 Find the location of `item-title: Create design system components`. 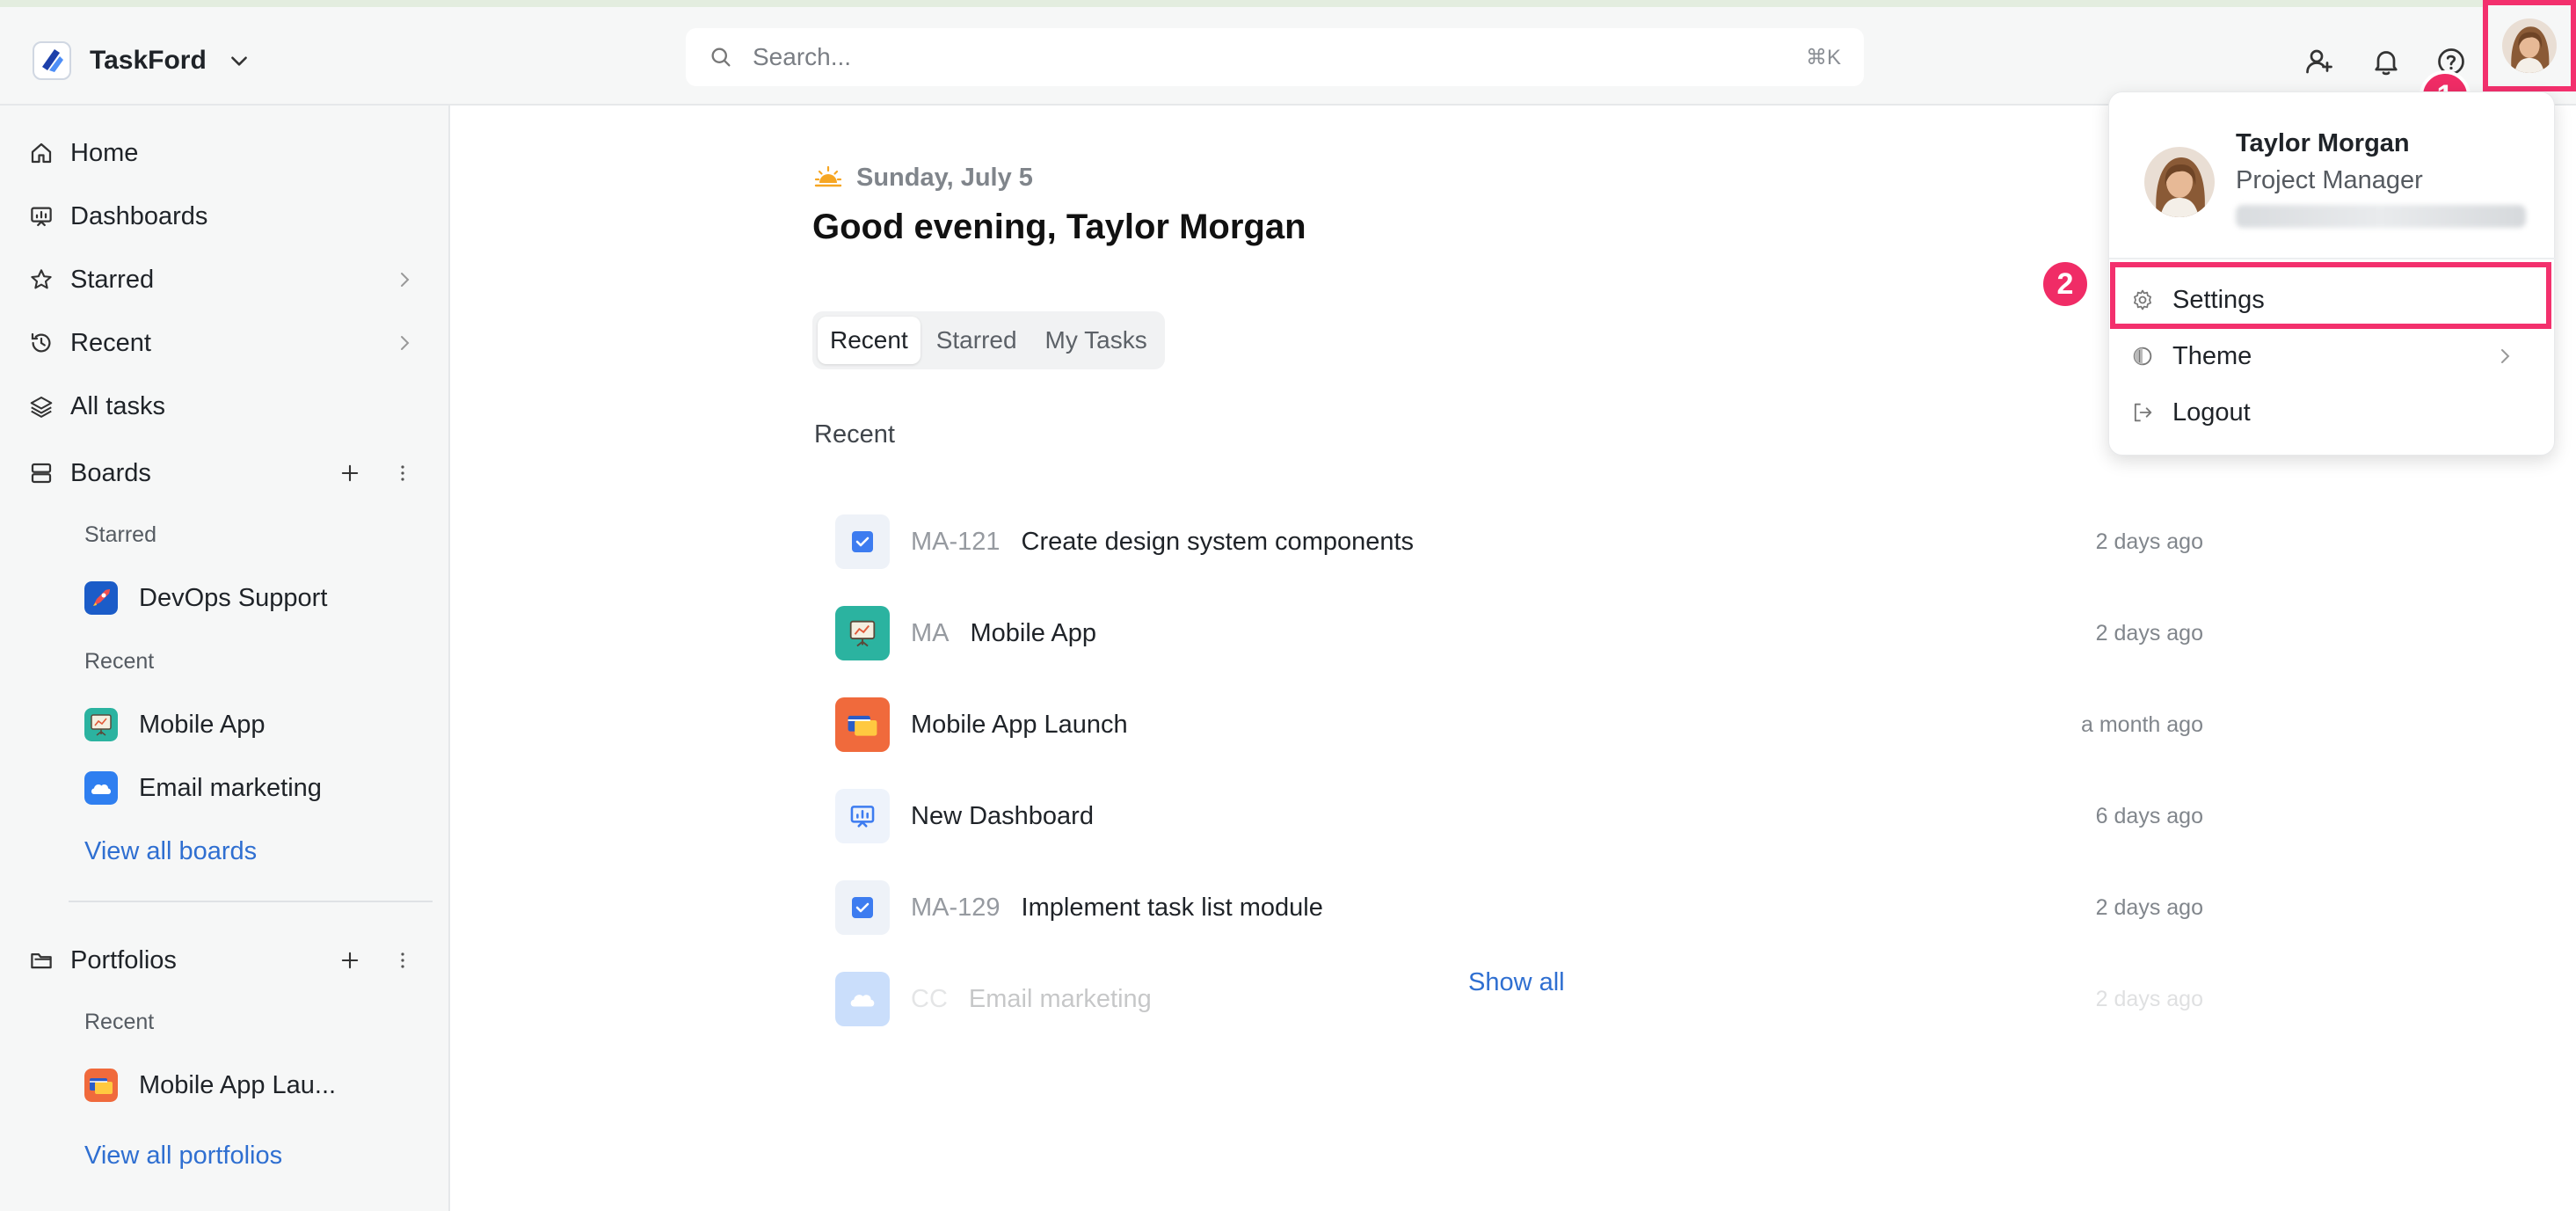

item-title: Create design system components is located at coordinates (1218, 542).